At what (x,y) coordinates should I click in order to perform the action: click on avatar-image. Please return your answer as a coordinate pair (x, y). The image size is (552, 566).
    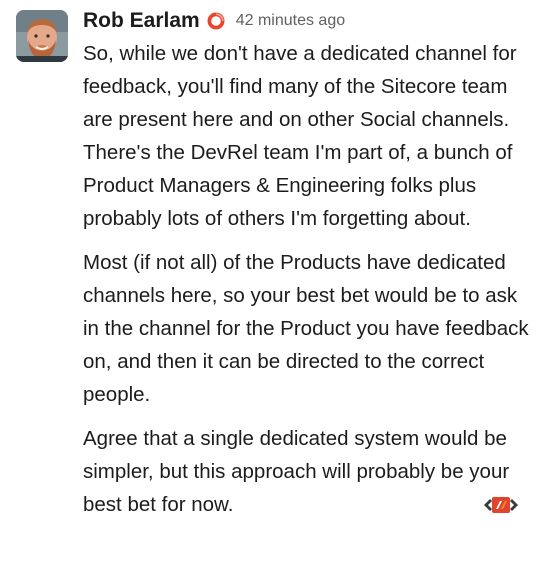
    Looking at the image, I should click on (42, 36).